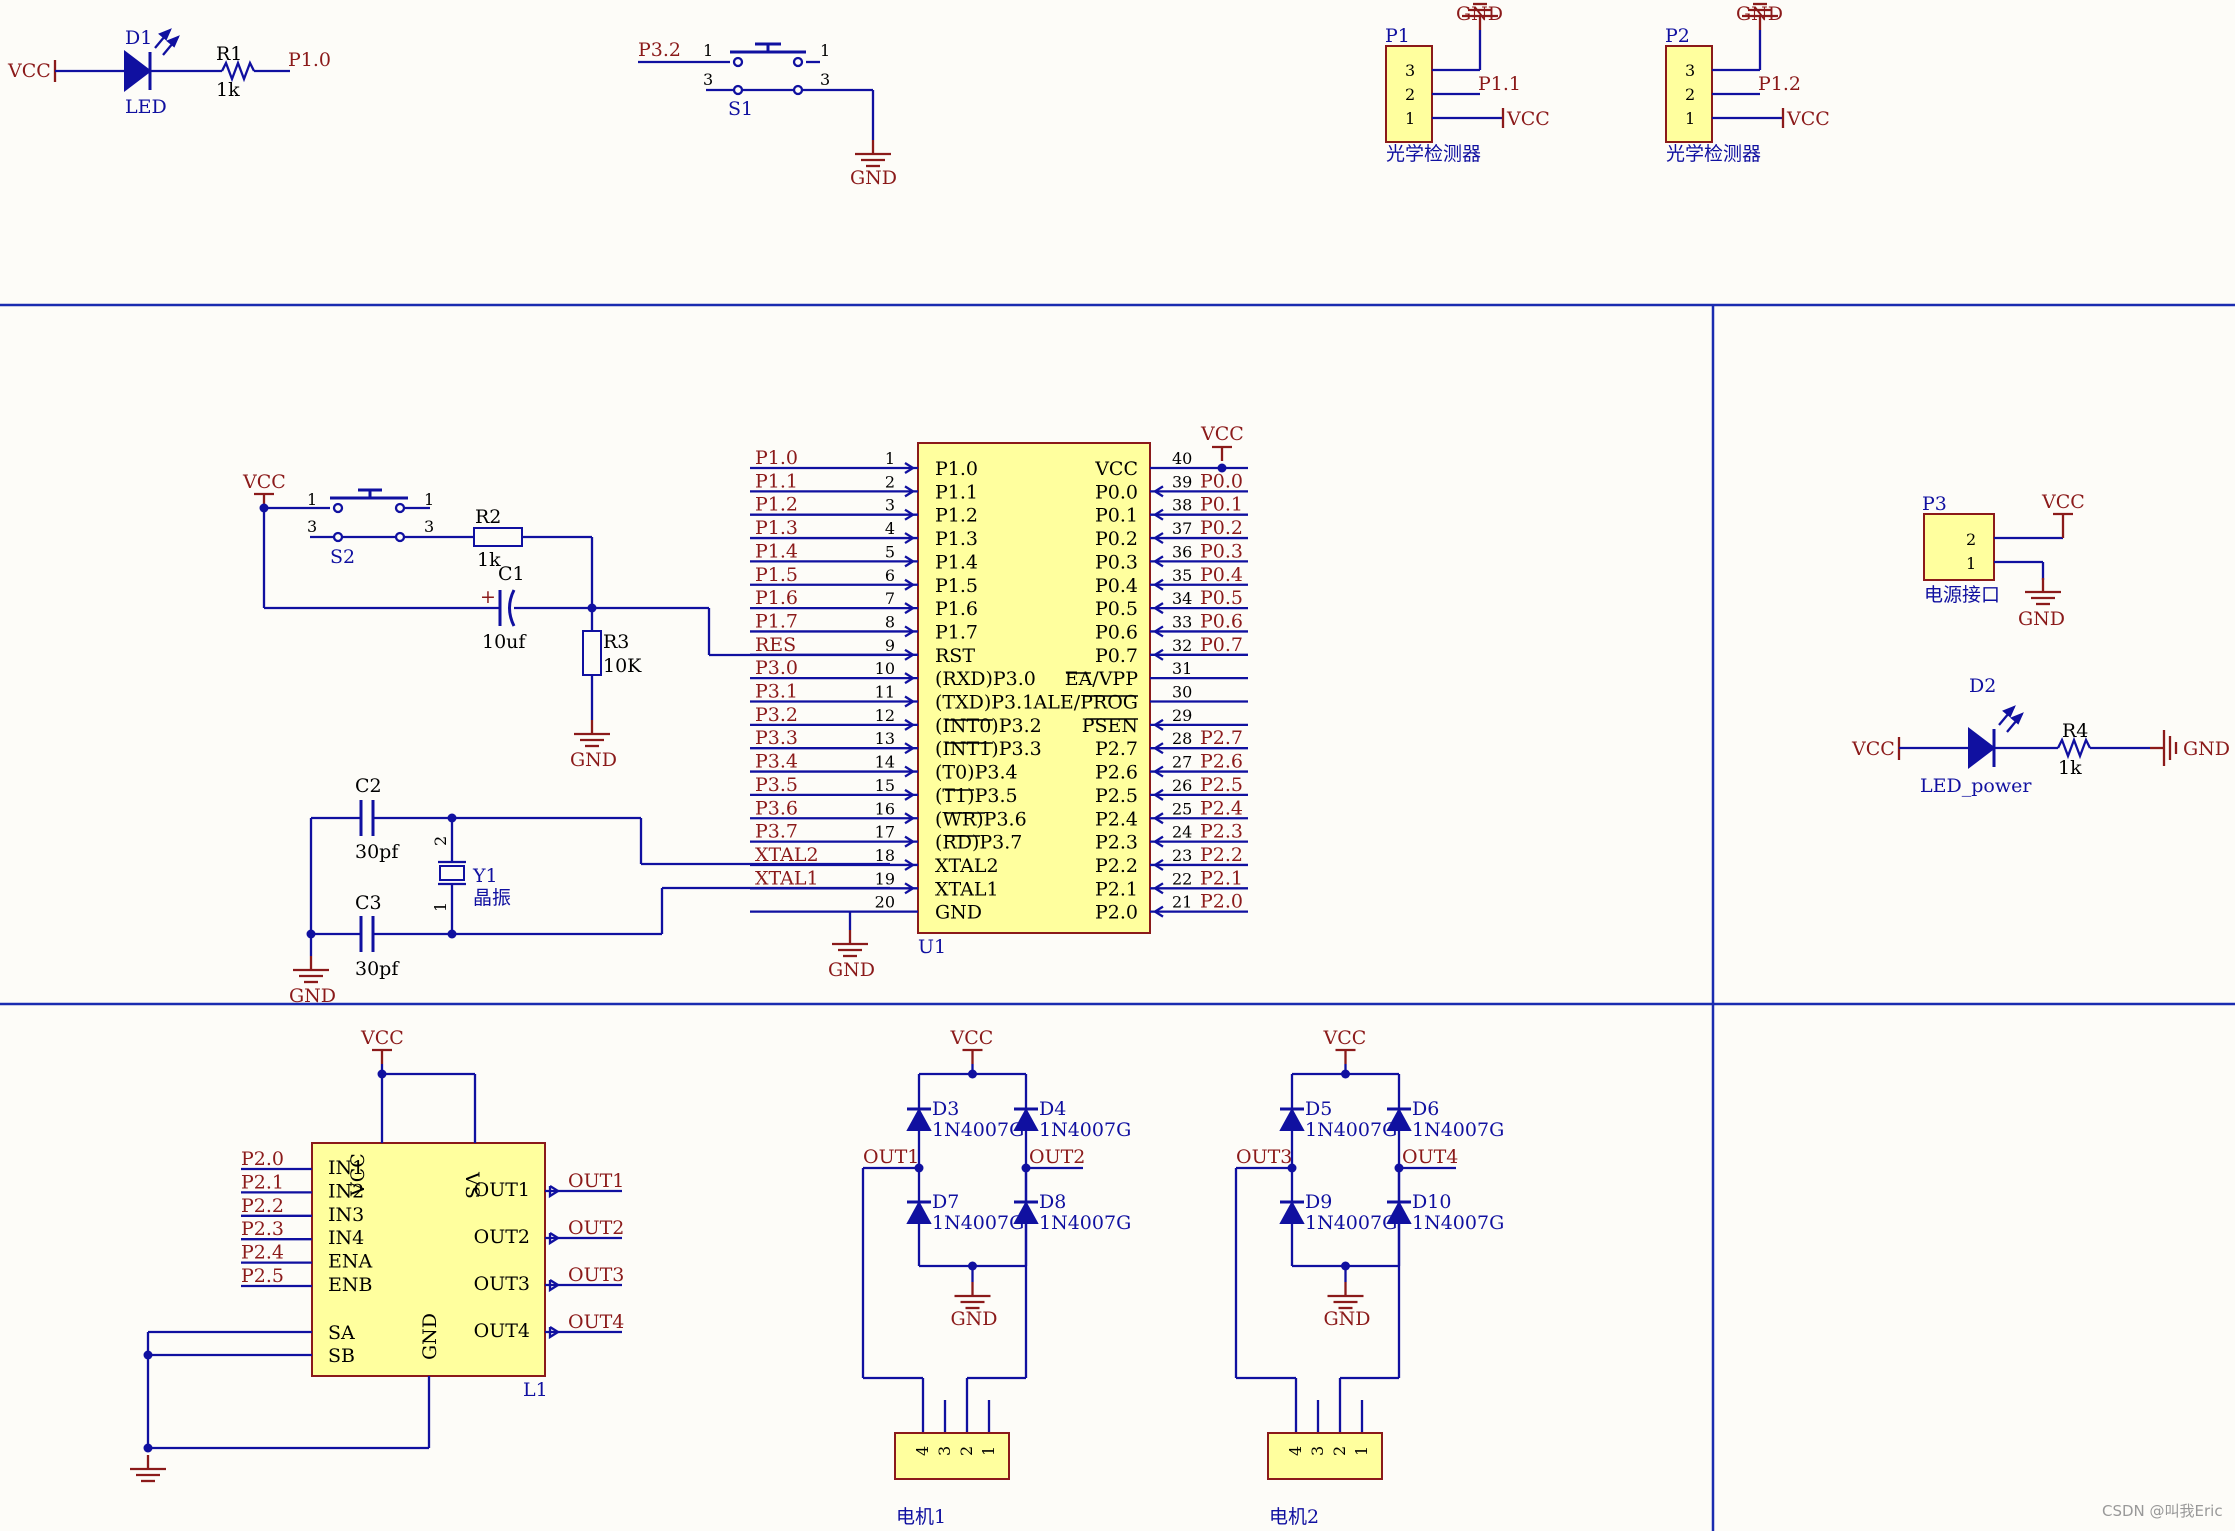 The image size is (2235, 1531). I want to click on pin-name: P0.5, so click(1116, 609).